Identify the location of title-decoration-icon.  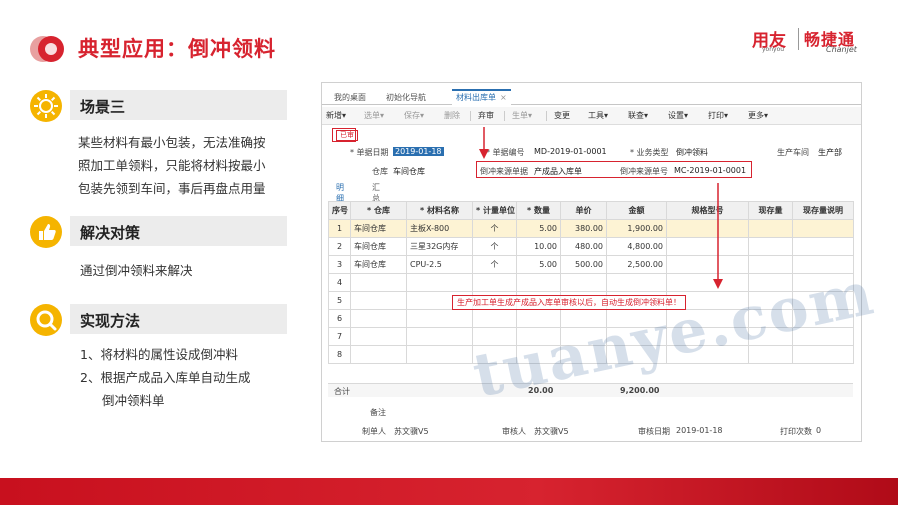
(47, 49).